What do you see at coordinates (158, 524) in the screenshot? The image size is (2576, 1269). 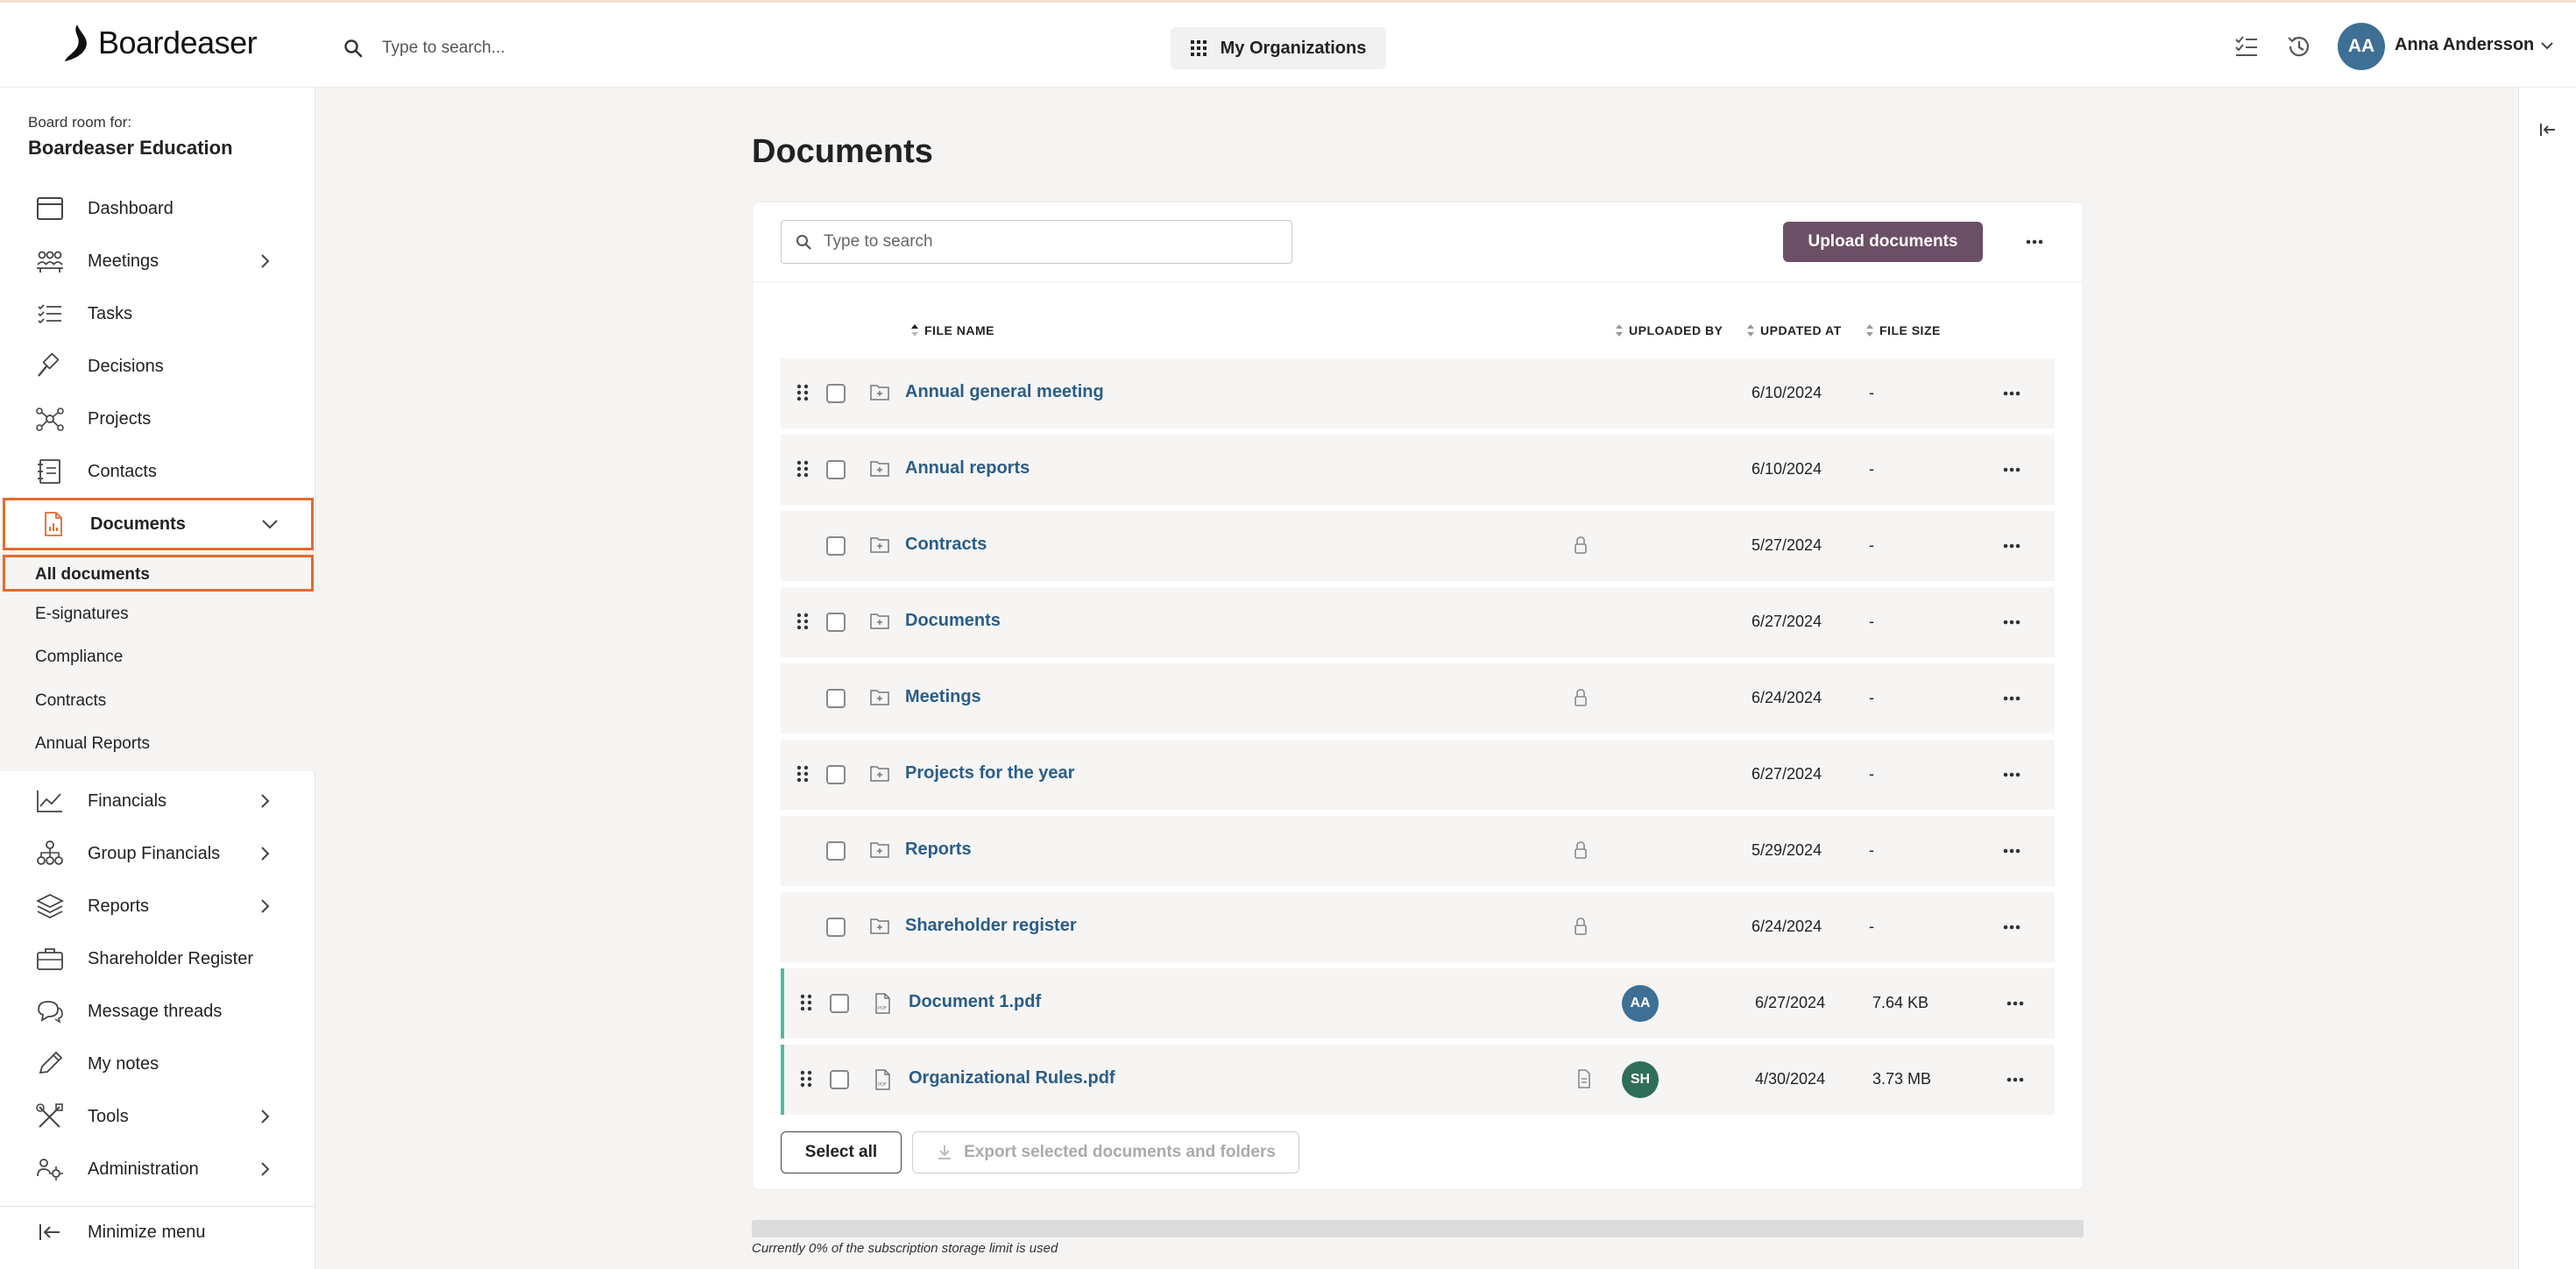 I see `sidebar-item-documents: Documents` at bounding box center [158, 524].